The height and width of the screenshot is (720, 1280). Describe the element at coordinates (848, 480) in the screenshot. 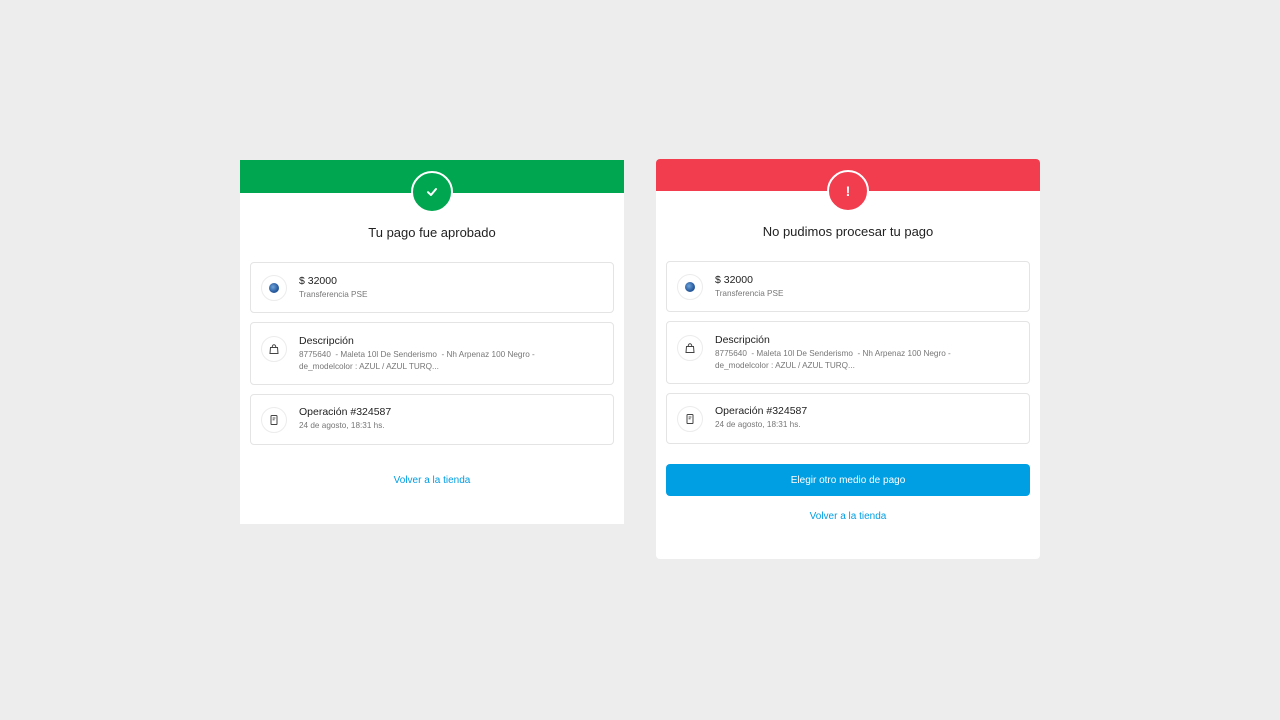

I see `choose-other-payment-button: Elegir otro medio de pago` at that location.